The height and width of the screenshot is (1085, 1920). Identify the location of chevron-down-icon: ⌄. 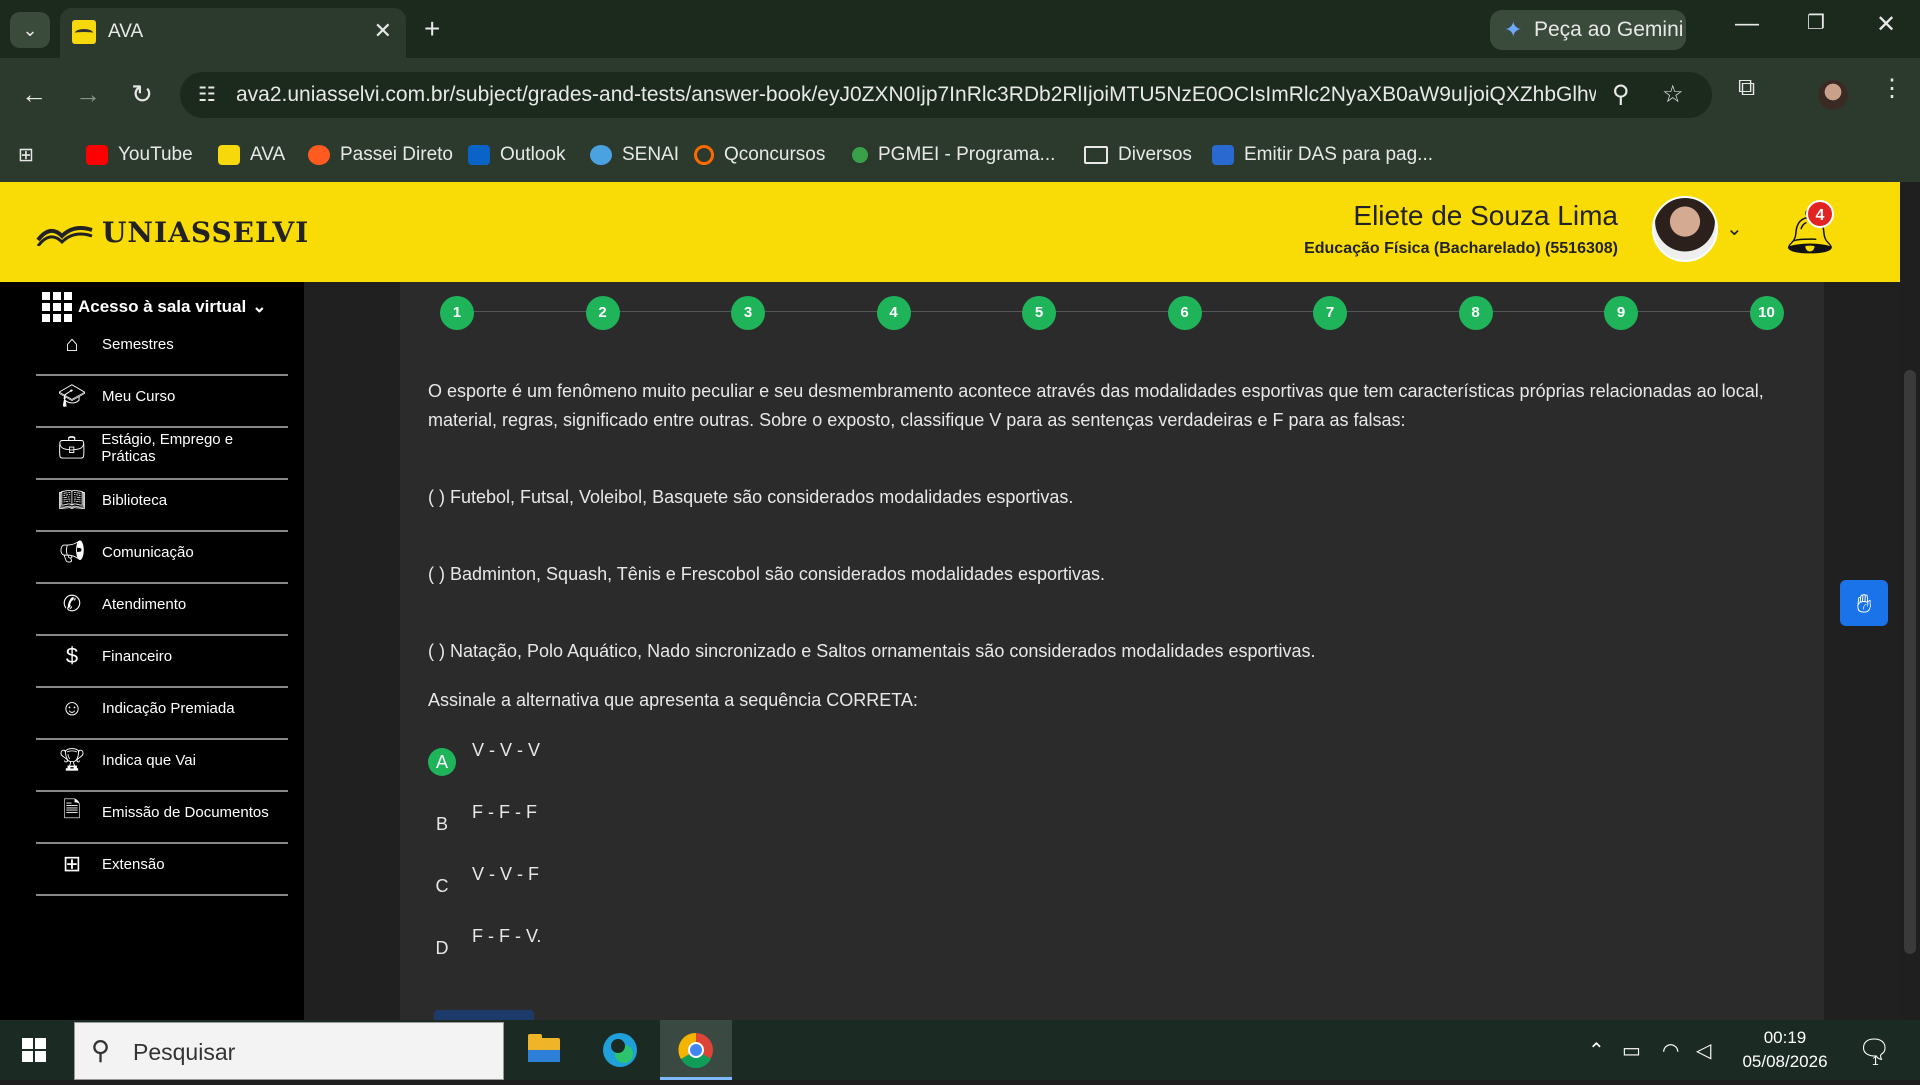
(1734, 228).